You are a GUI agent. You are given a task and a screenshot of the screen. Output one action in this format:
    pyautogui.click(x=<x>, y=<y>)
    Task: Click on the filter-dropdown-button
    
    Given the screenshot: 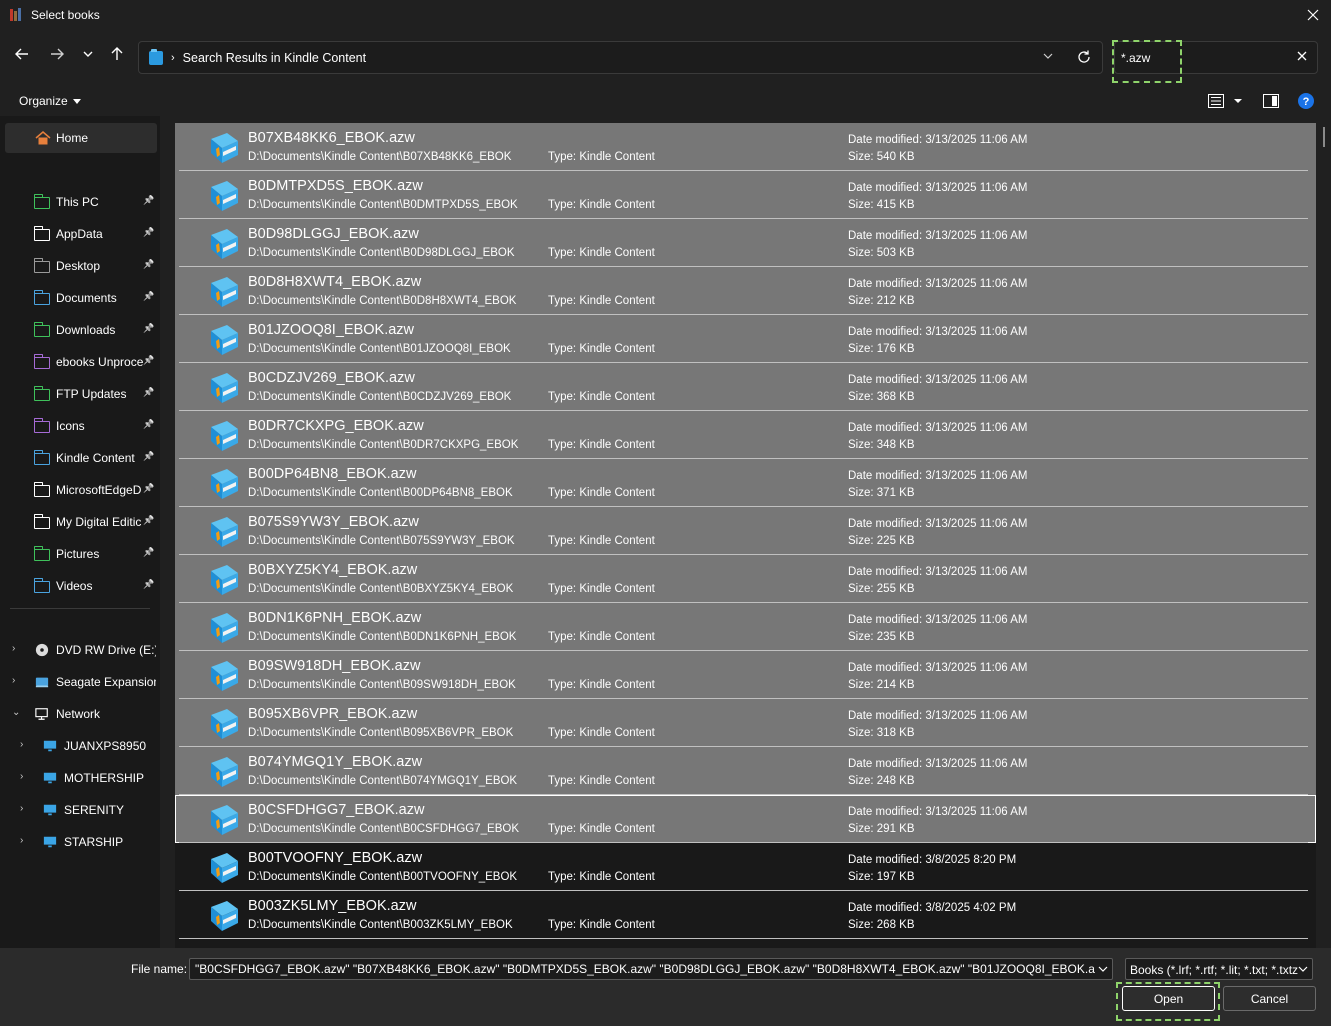 What is the action you would take?
    pyautogui.click(x=1303, y=970)
    